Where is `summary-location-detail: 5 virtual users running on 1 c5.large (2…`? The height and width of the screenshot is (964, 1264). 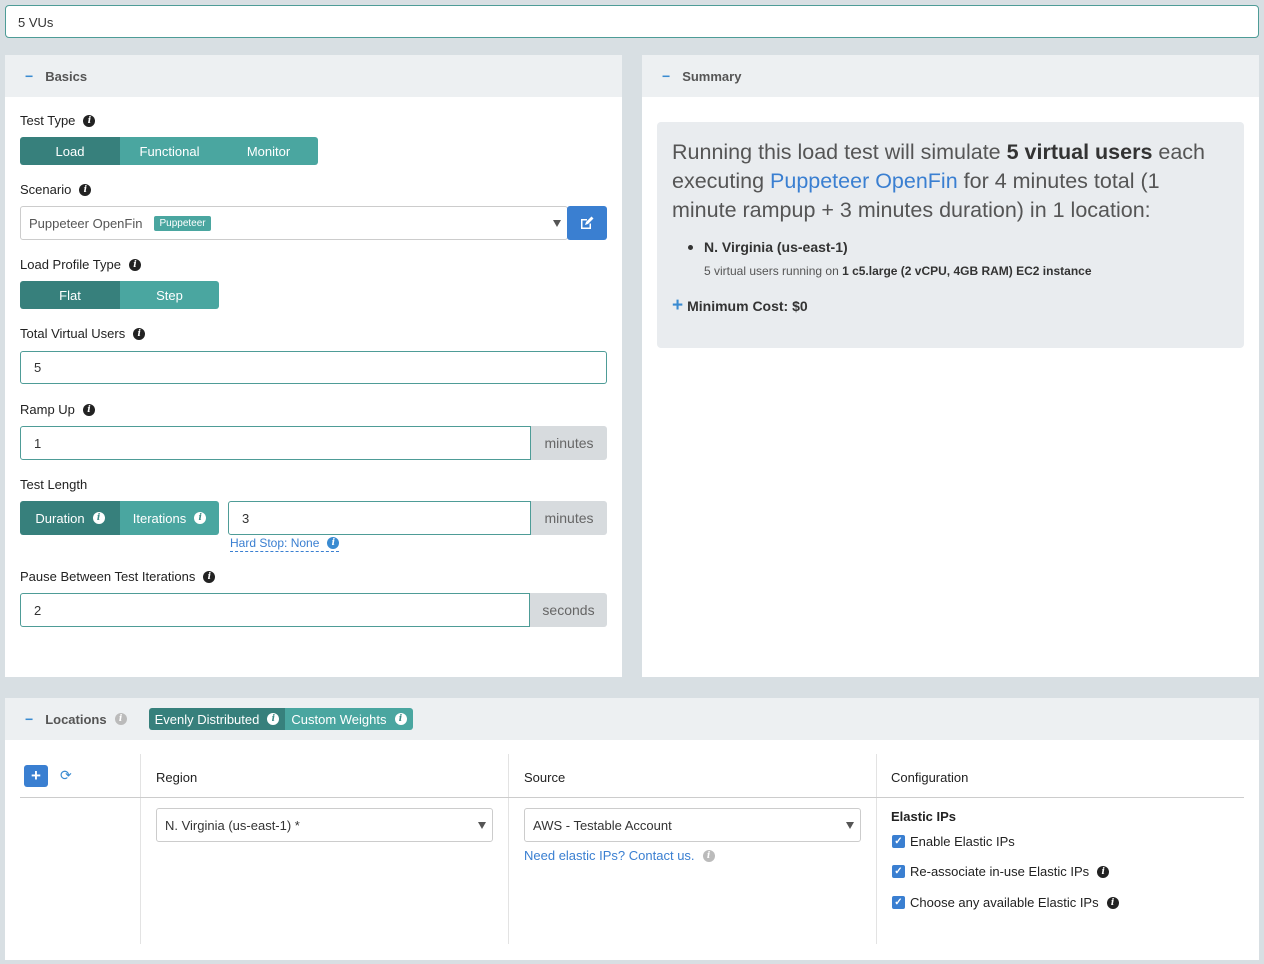
summary-location-detail: 5 virtual users running on 1 c5.large (2… is located at coordinates (898, 271).